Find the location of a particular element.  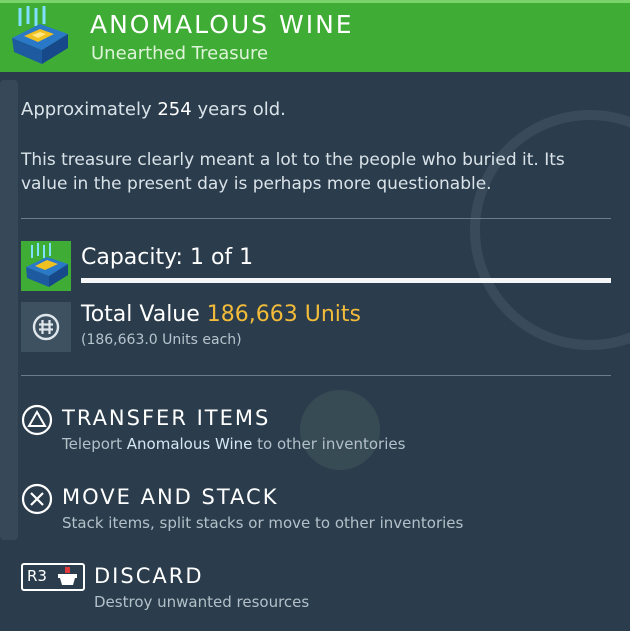

triangle-button-icon is located at coordinates (37, 420).